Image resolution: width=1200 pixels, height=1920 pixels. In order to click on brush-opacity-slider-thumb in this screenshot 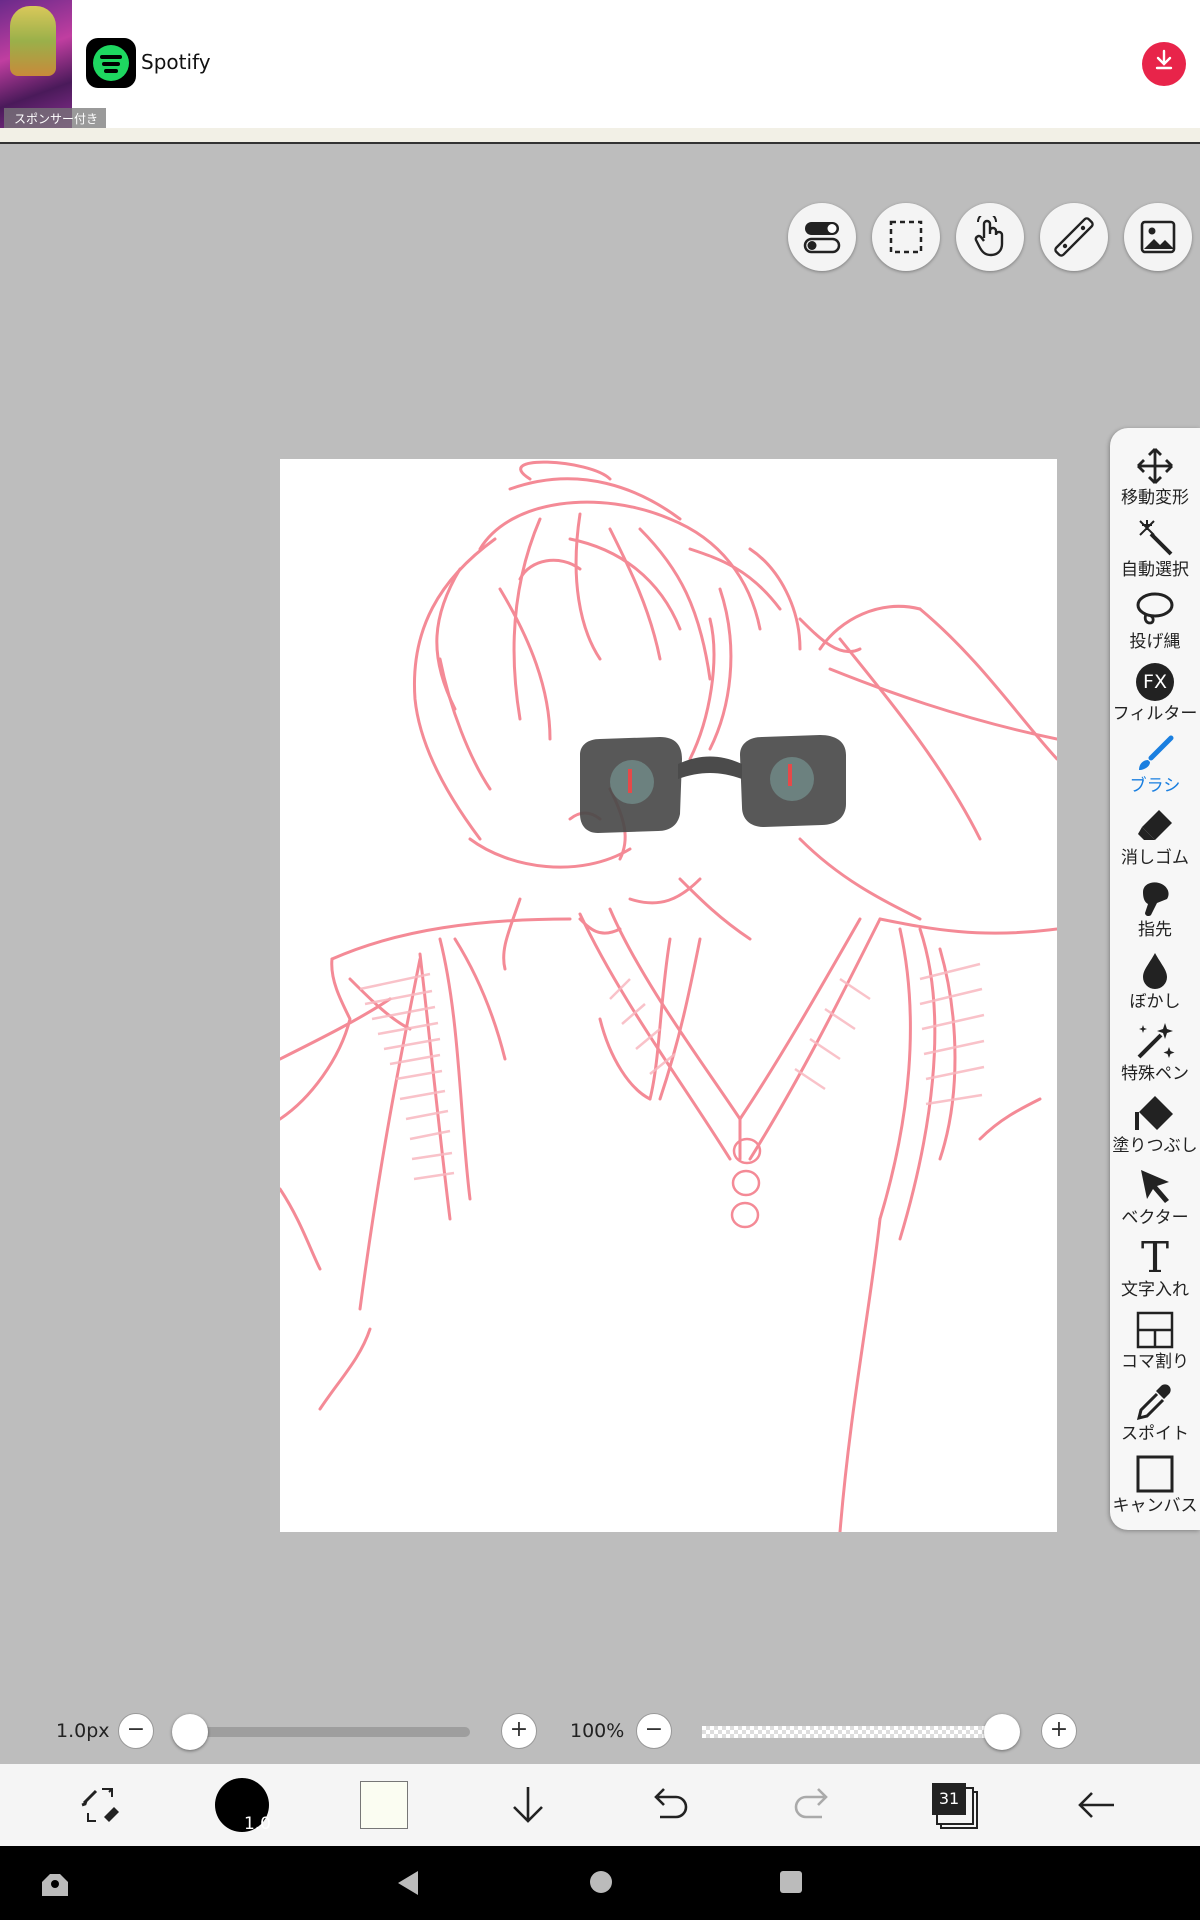, I will do `click(1002, 1732)`.